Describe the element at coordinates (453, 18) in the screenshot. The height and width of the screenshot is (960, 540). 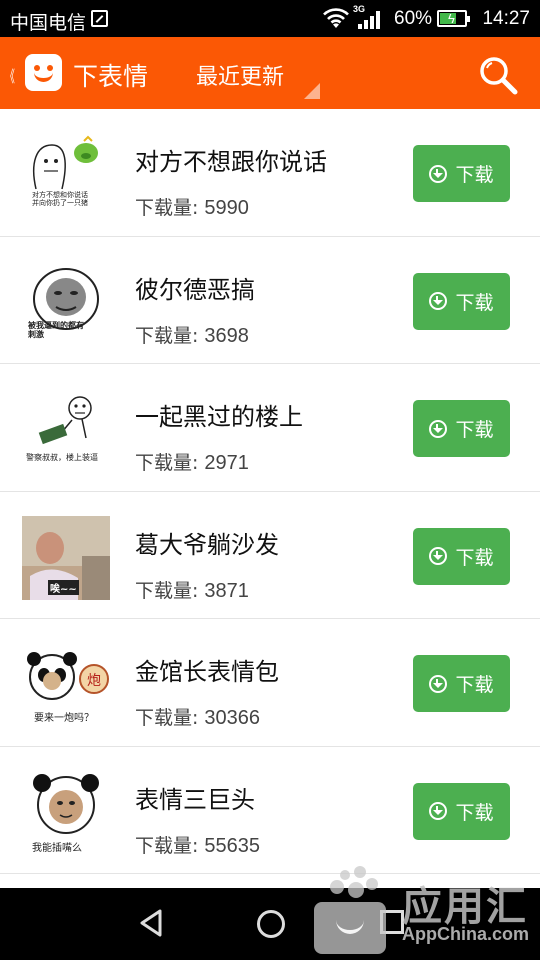
I see `battery-charging-icon: ϟ` at that location.